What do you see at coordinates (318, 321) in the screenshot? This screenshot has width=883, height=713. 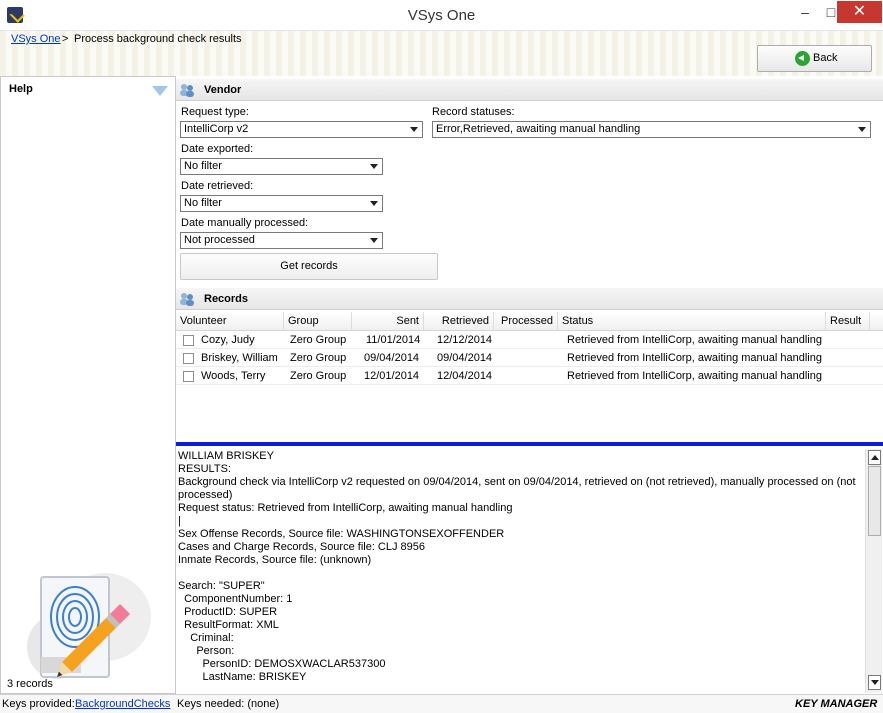 I see `column-header-group: Group` at bounding box center [318, 321].